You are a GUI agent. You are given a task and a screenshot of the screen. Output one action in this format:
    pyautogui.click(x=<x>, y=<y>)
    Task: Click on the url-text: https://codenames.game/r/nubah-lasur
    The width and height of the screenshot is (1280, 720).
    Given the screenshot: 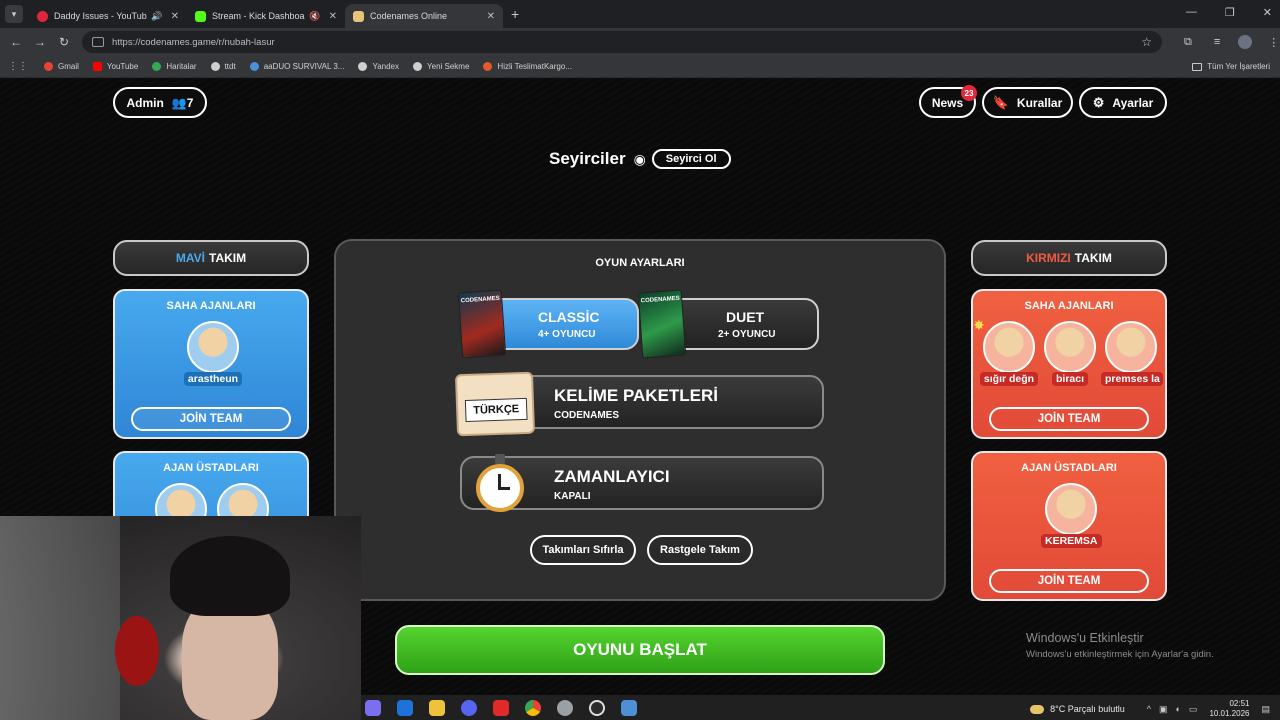 What is the action you would take?
    pyautogui.click(x=193, y=42)
    